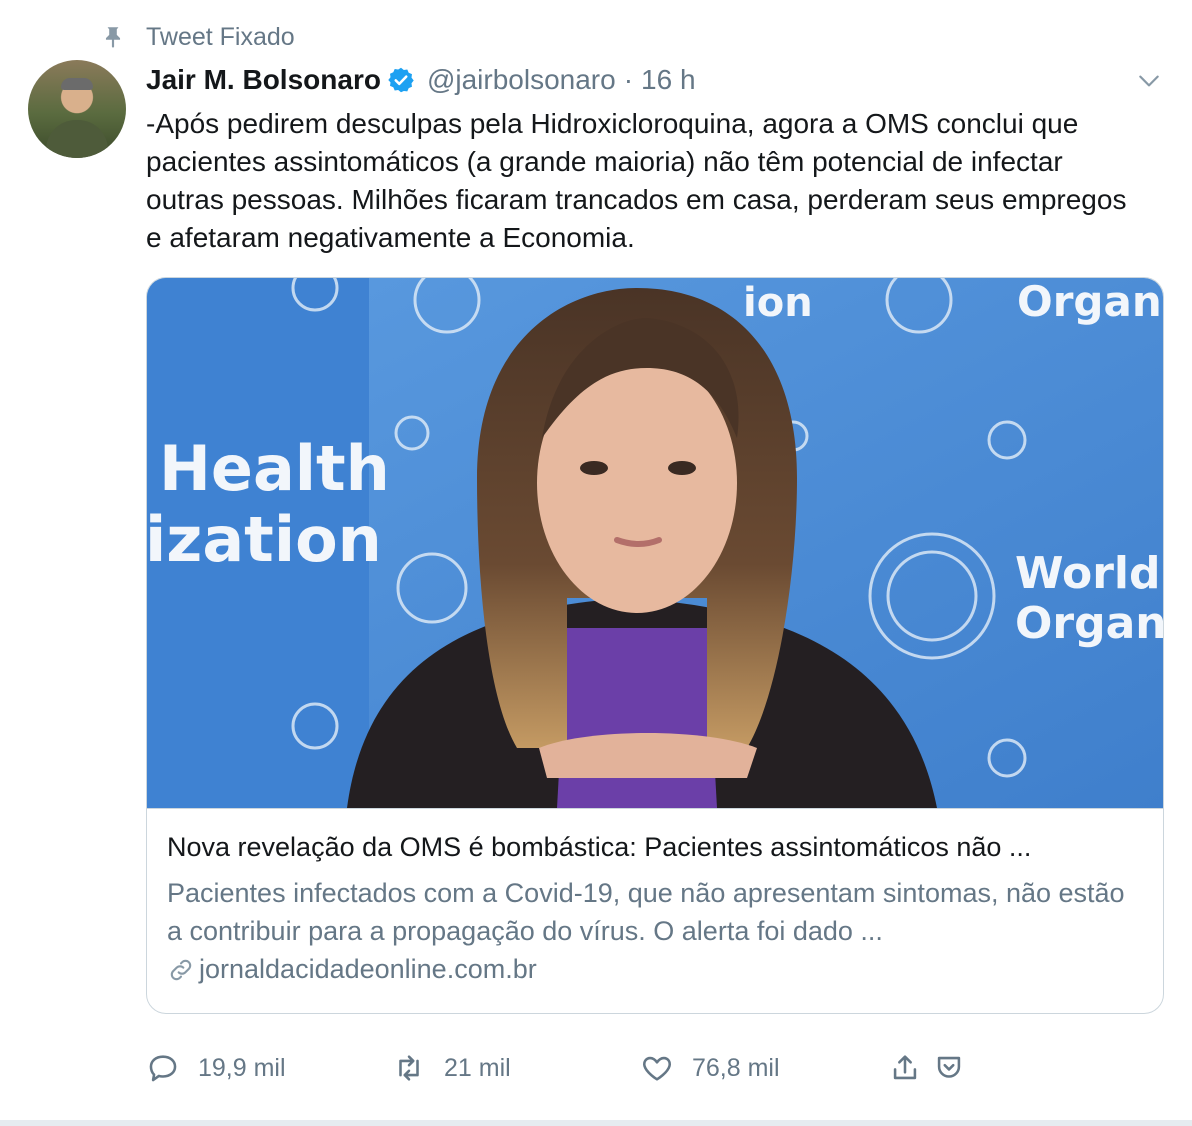 This screenshot has width=1192, height=1126. Describe the element at coordinates (220, 36) in the screenshot. I see `pinned-label: Tweet Fixado` at that location.